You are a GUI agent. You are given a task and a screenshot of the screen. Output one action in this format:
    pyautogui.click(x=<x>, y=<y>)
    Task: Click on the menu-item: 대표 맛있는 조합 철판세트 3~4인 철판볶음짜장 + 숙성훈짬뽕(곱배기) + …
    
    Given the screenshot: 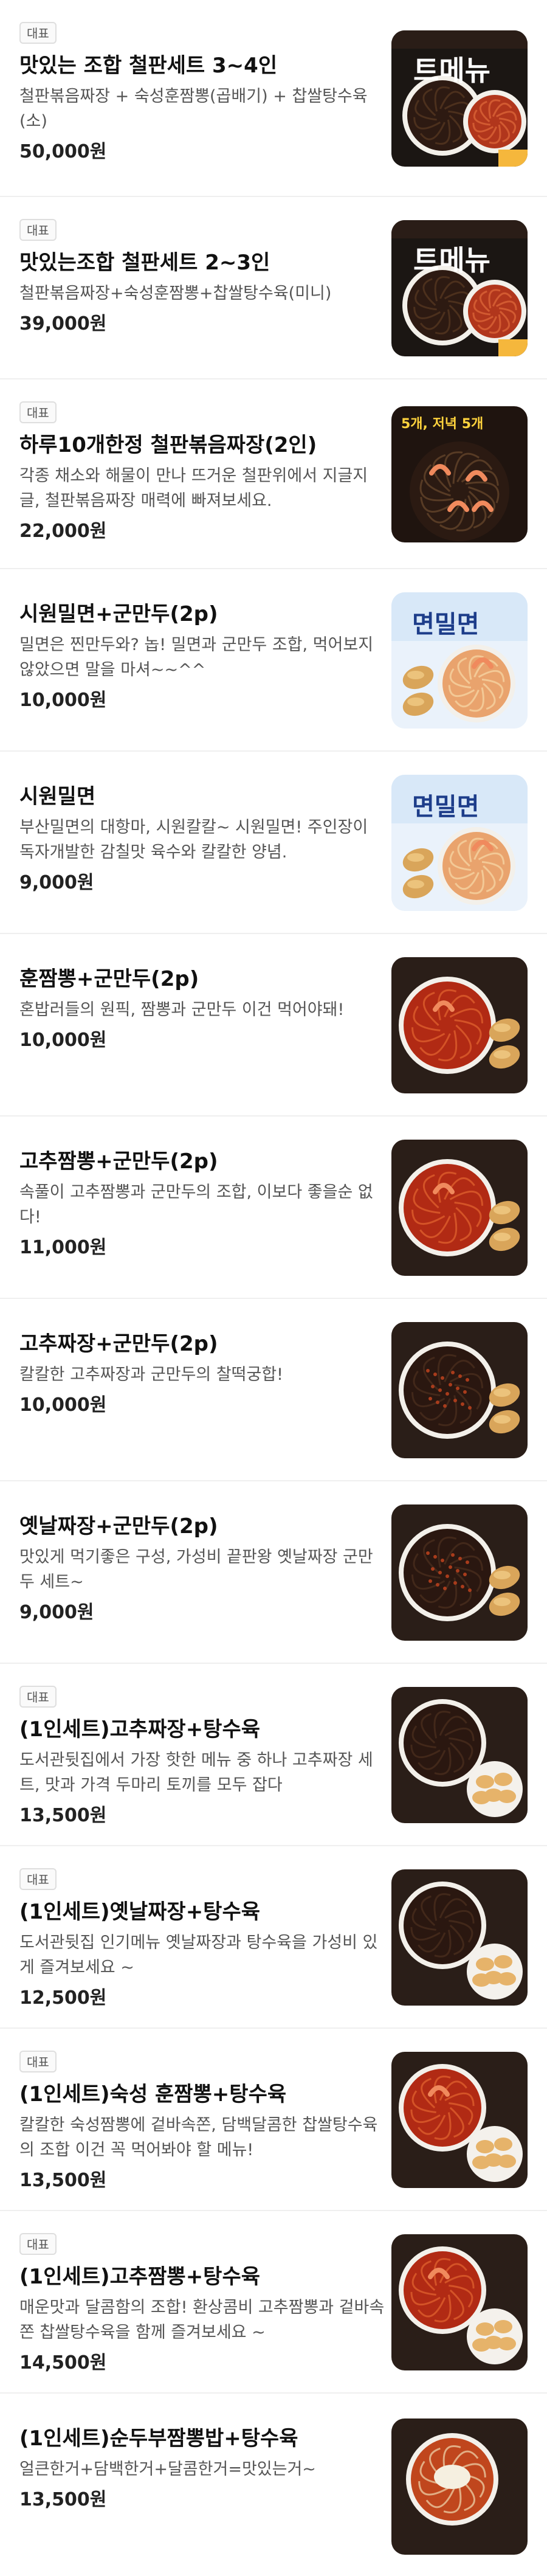 What is the action you would take?
    pyautogui.click(x=273, y=98)
    